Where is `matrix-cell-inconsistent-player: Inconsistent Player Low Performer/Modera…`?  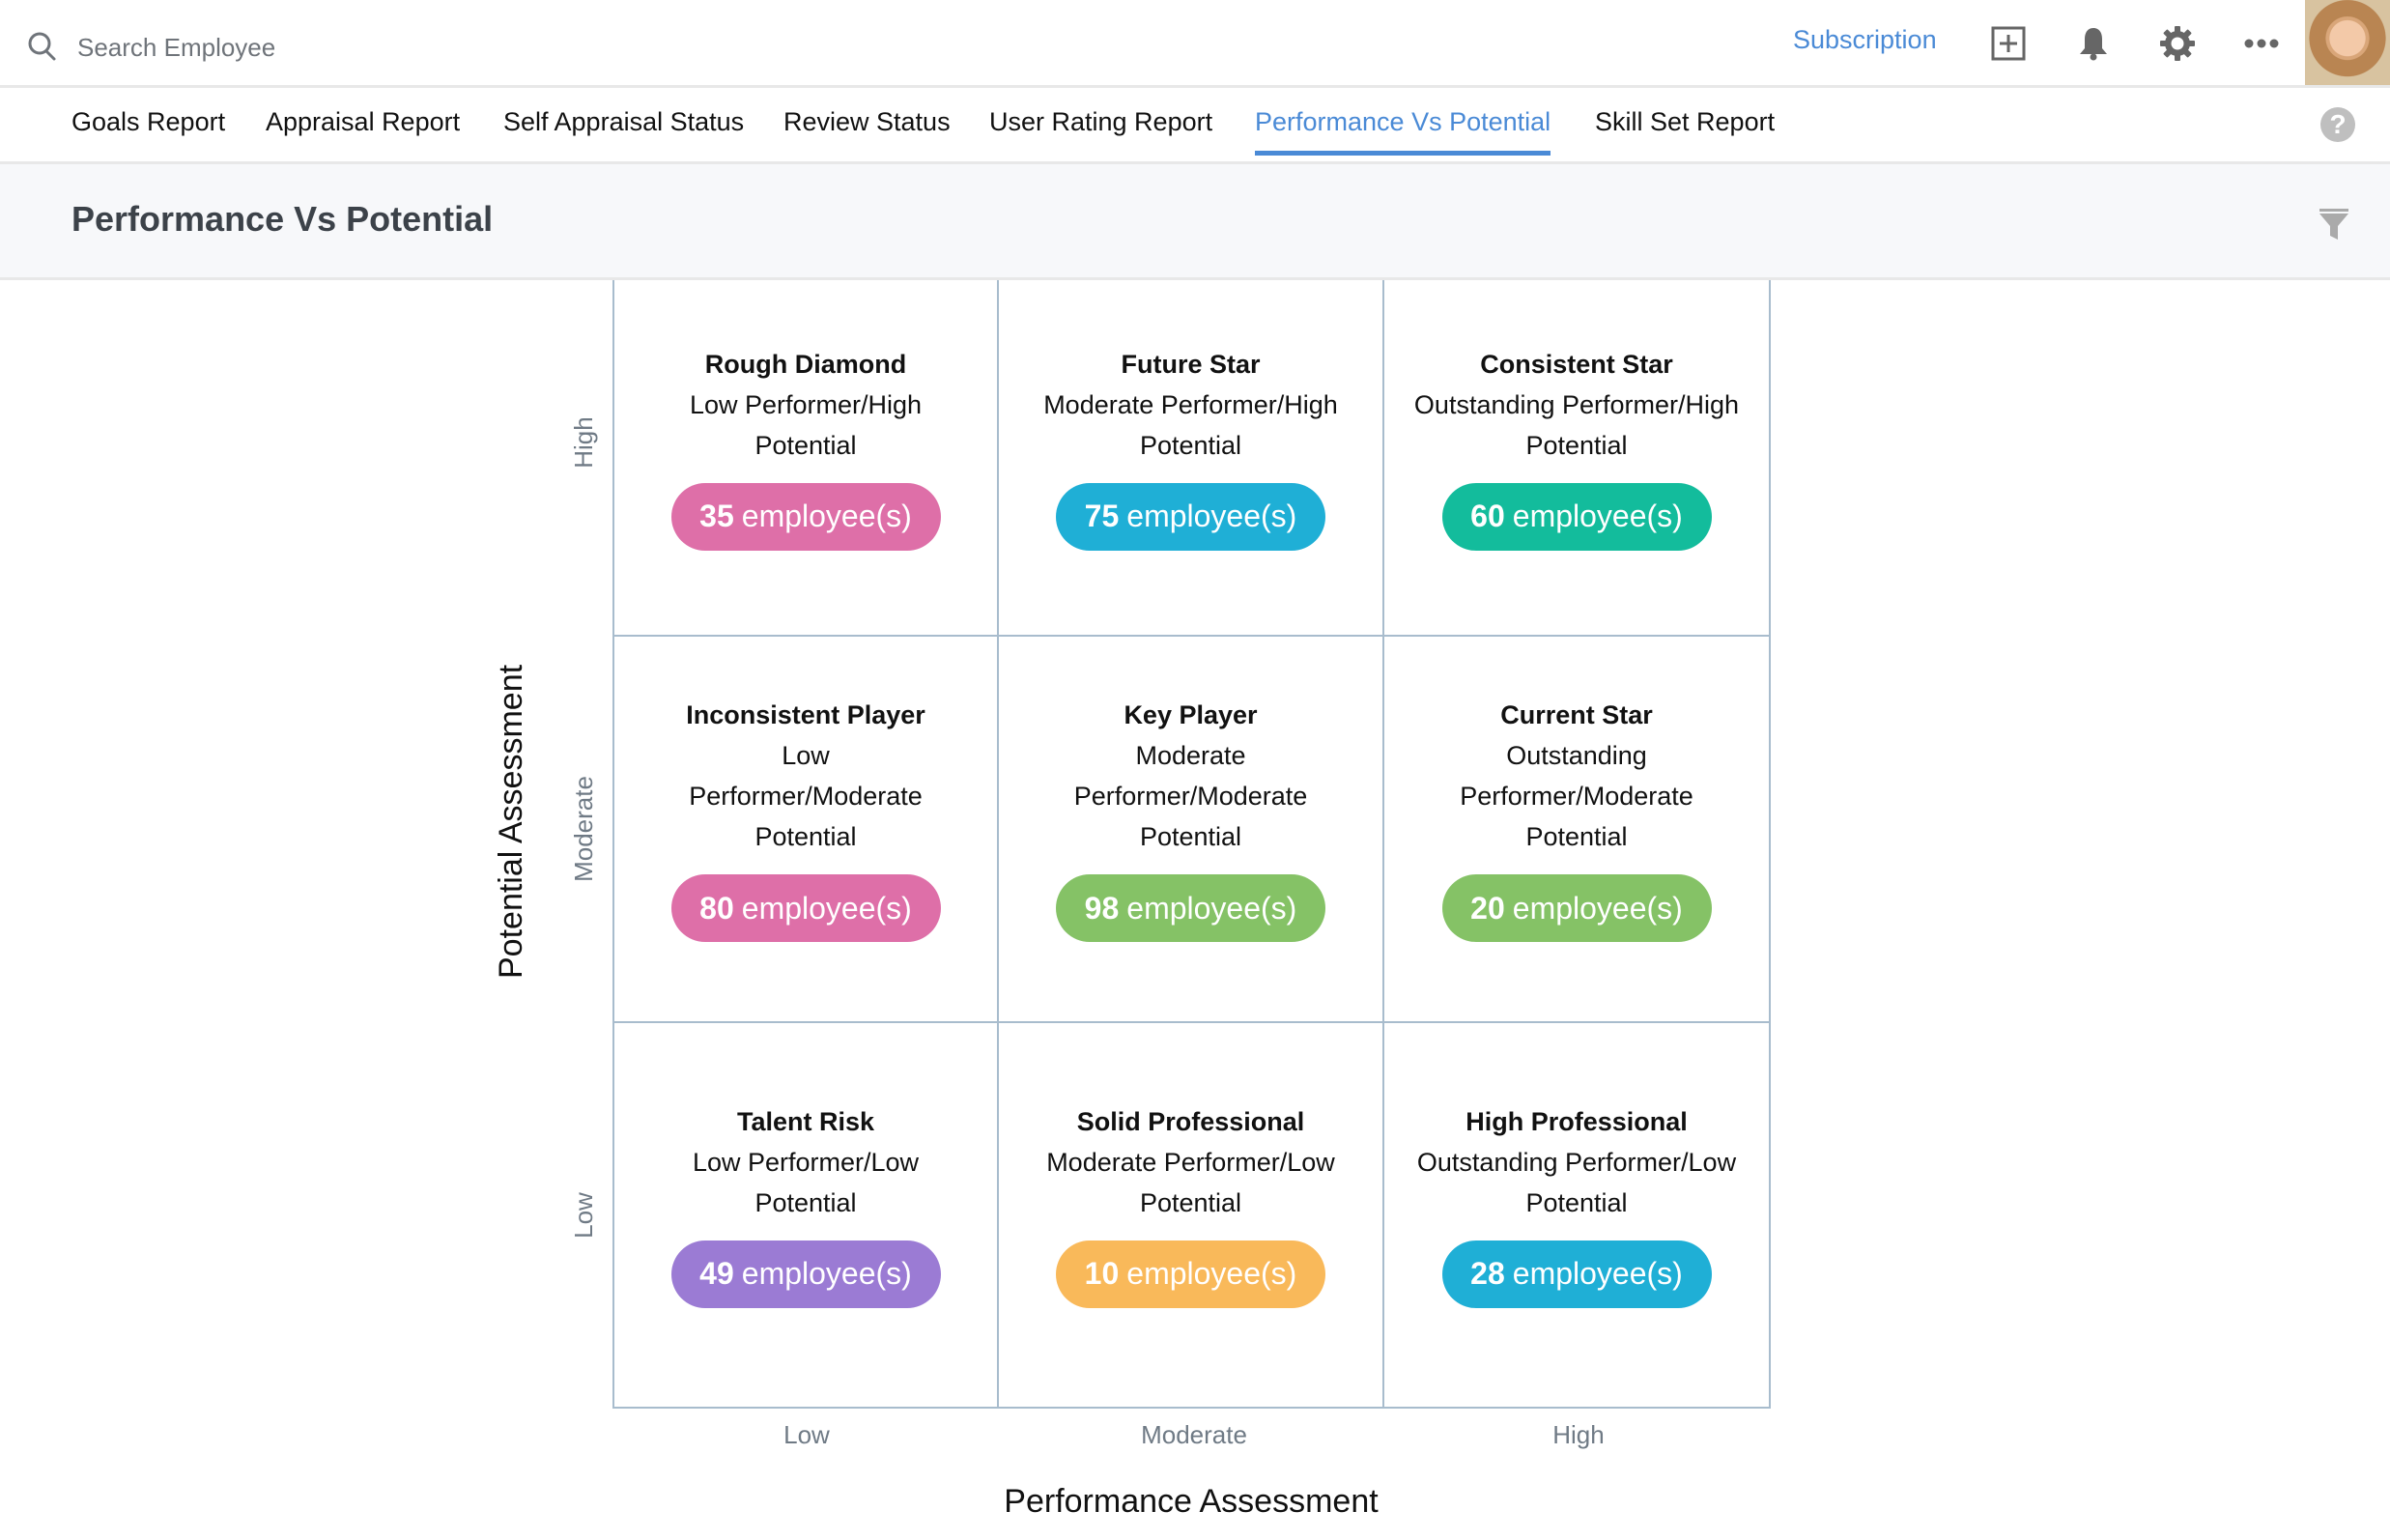
matrix-cell-inconsistent-player: Inconsistent Player Low Performer/Modera… is located at coordinates (805, 829).